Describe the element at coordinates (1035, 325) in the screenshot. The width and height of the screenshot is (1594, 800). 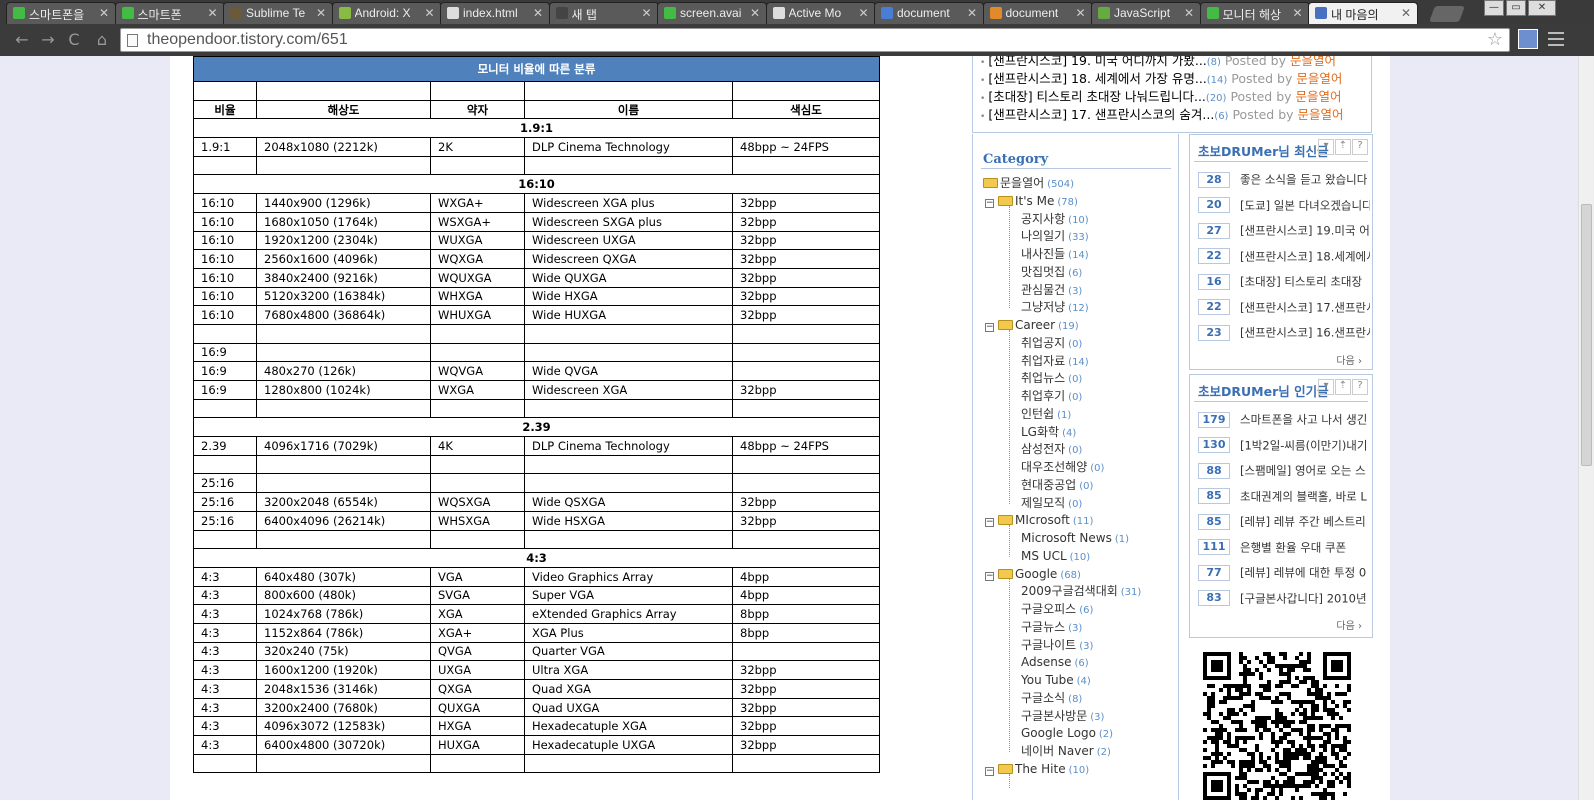
I see `category-label: Career` at that location.